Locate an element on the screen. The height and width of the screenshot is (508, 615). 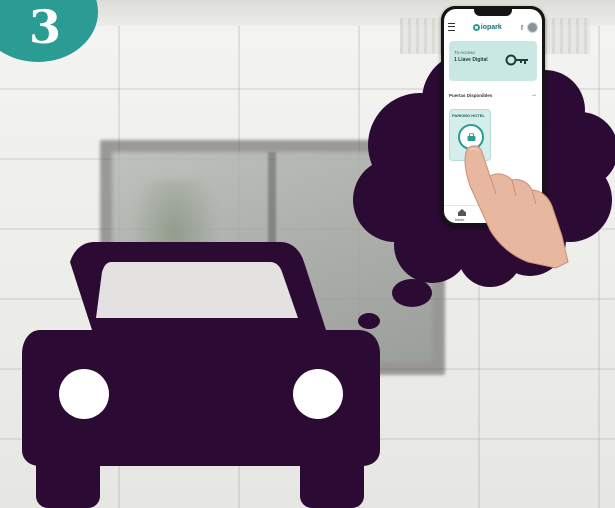
car-windshield is located at coordinates (197, 290).